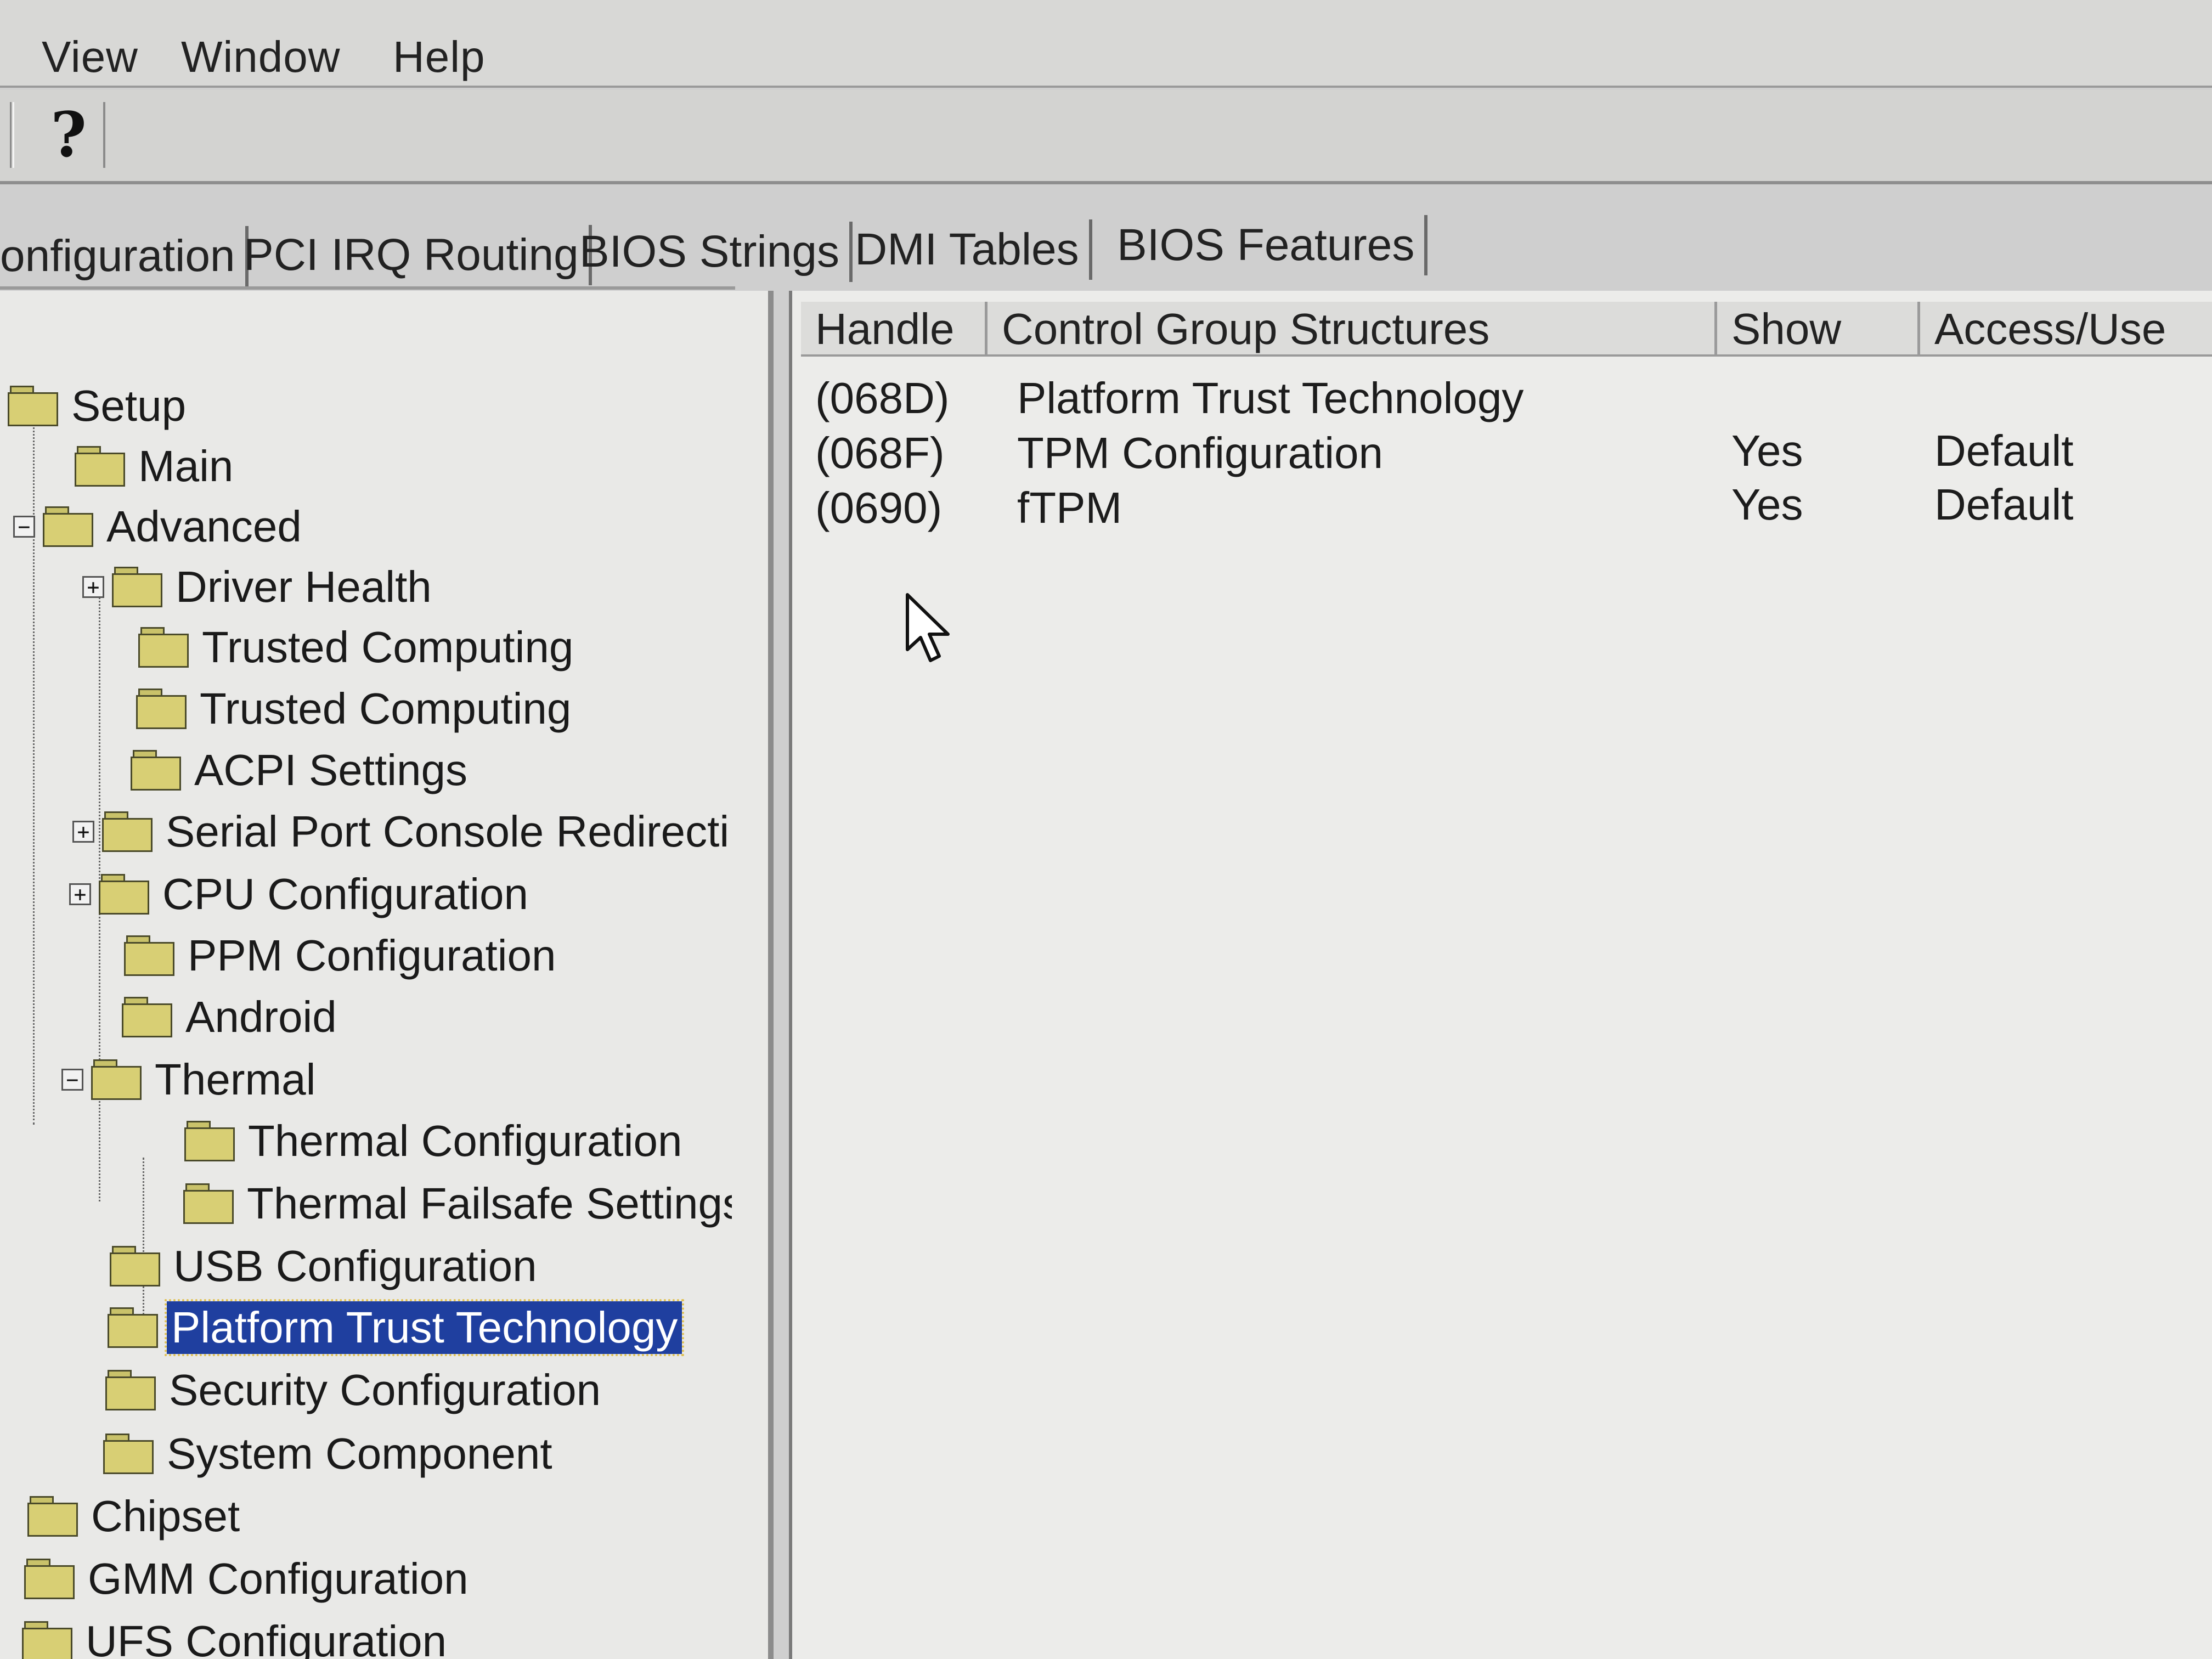 The image size is (2212, 1659). I want to click on question-mark-icon: ?, so click(68, 135).